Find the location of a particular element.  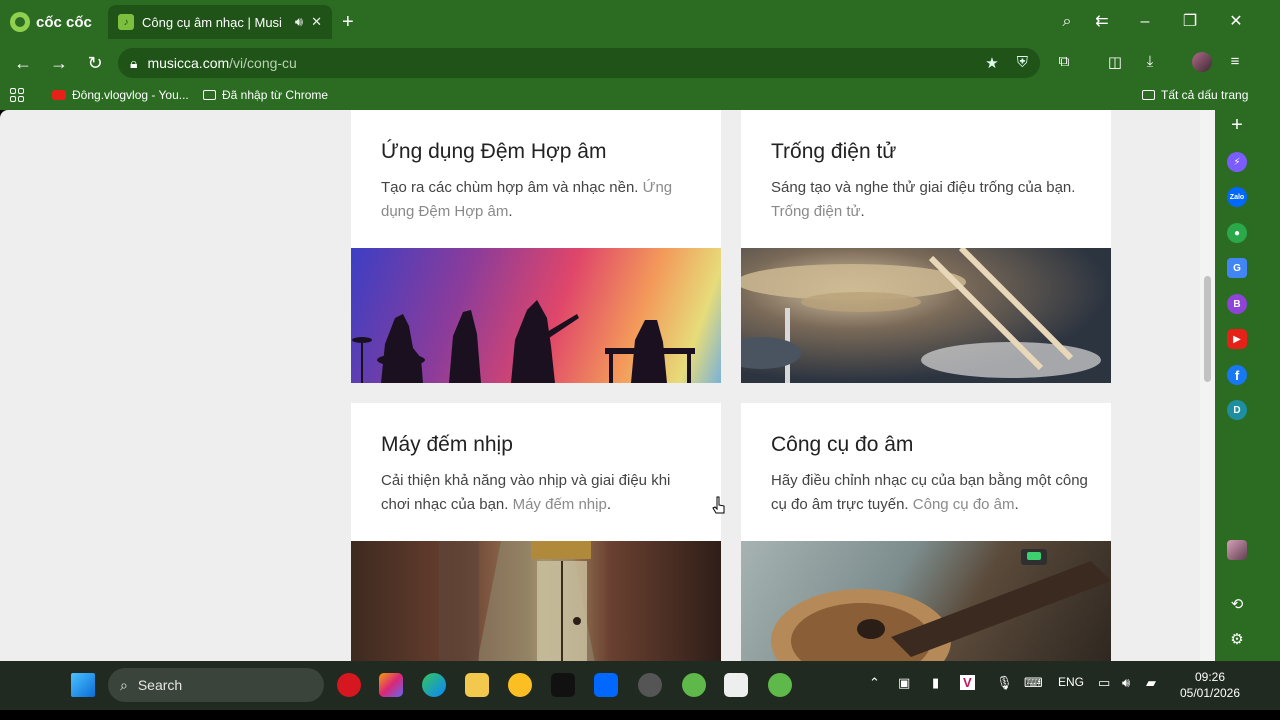

shield-icon: ⛨ is located at coordinates (1022, 63).